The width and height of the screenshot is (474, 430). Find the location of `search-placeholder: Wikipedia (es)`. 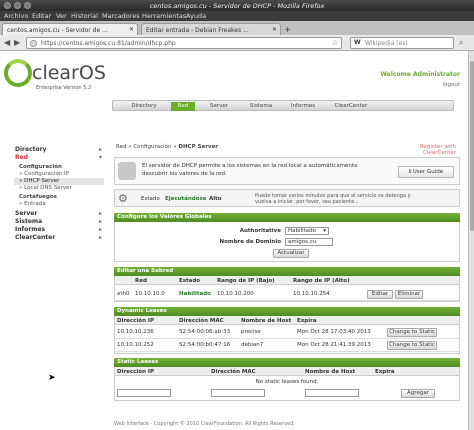

search-placeholder: Wikipedia (es) is located at coordinates (386, 43).